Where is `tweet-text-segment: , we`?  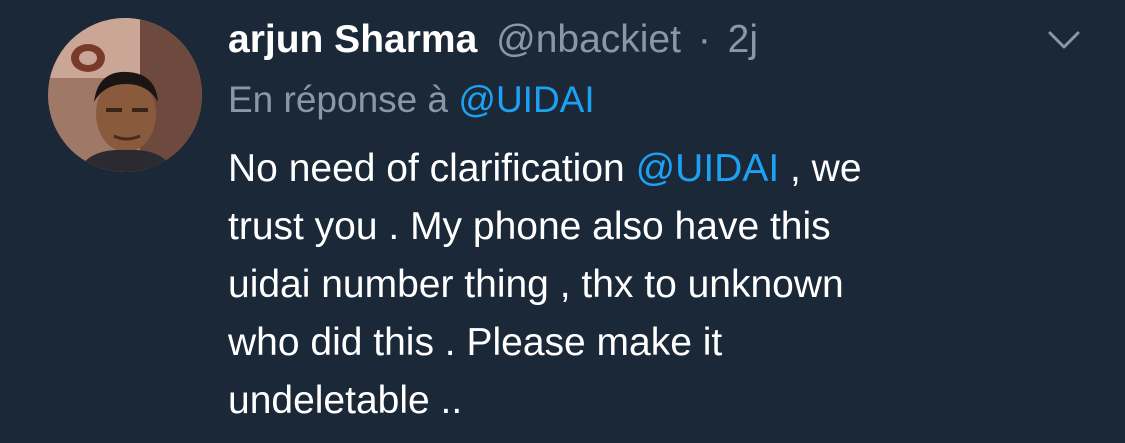
tweet-text-segment: , we is located at coordinates (820, 168).